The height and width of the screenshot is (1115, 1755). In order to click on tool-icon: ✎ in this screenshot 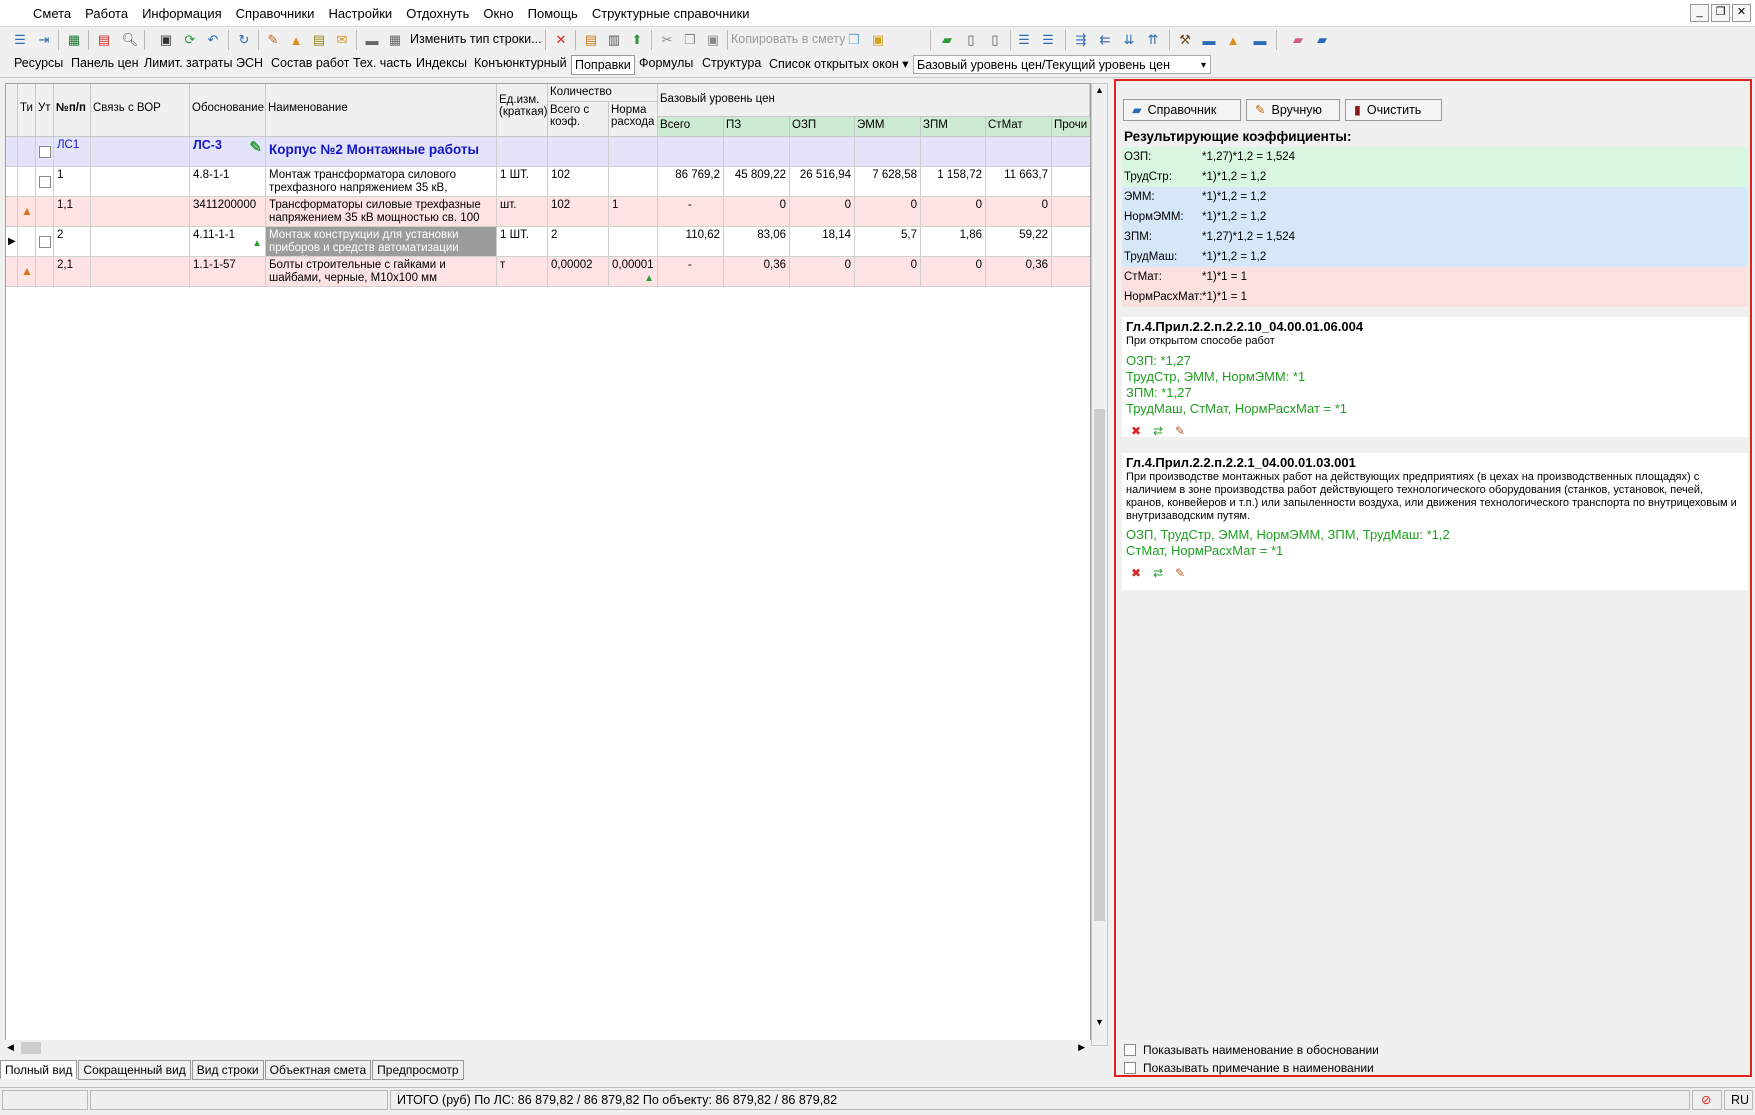, I will do `click(273, 40)`.